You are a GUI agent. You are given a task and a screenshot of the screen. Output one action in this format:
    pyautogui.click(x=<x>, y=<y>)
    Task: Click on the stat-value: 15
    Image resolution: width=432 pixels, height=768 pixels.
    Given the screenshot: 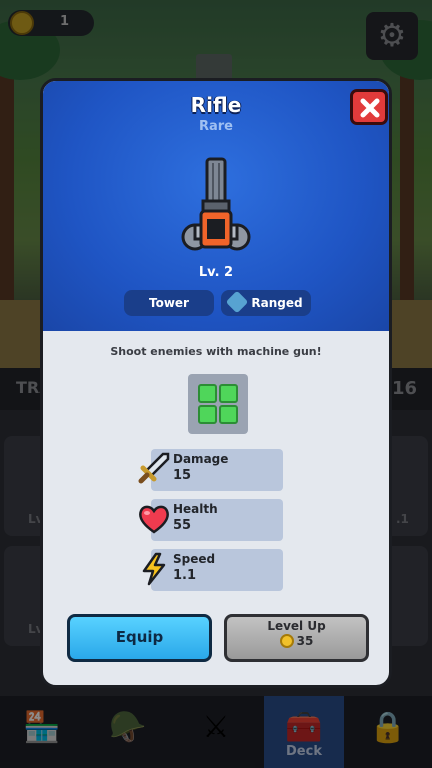 What is the action you would take?
    pyautogui.click(x=182, y=475)
    